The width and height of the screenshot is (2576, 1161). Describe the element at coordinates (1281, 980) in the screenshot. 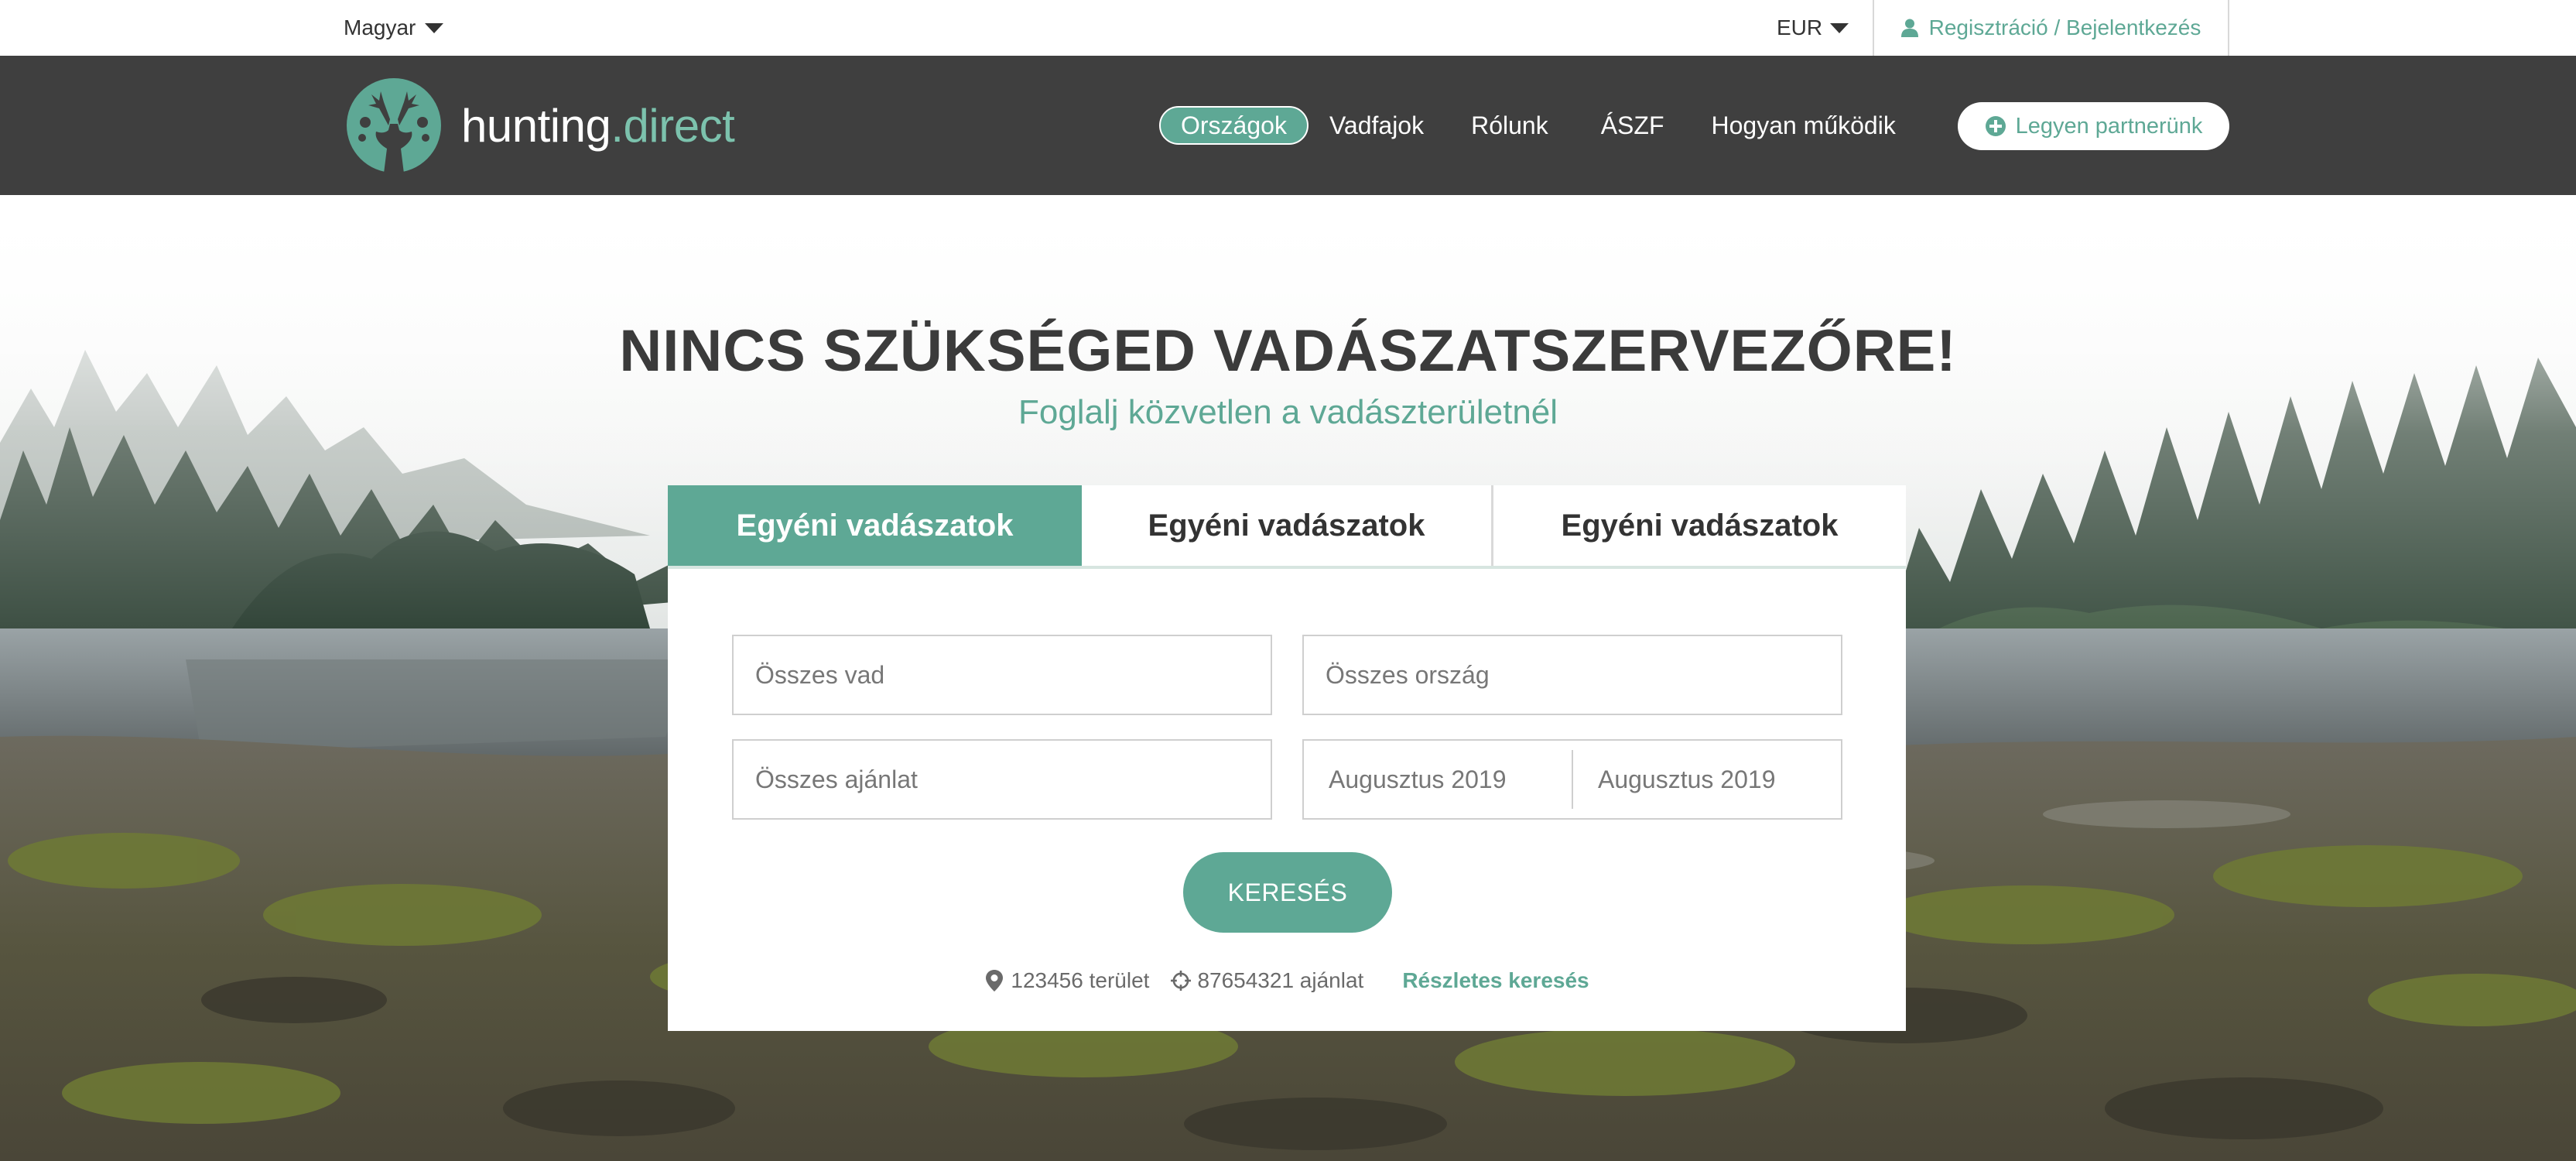

I see `offers-count: 87654321 ajánlat` at that location.